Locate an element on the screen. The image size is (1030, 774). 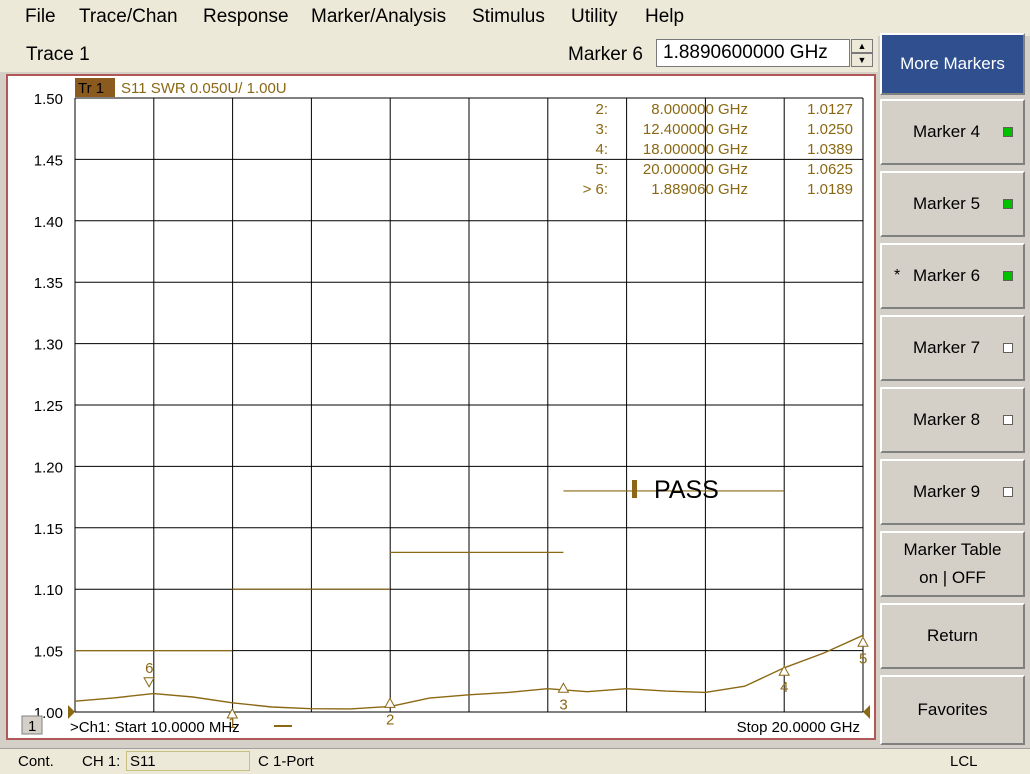
stop-arrow-icon is located at coordinates (866, 712).